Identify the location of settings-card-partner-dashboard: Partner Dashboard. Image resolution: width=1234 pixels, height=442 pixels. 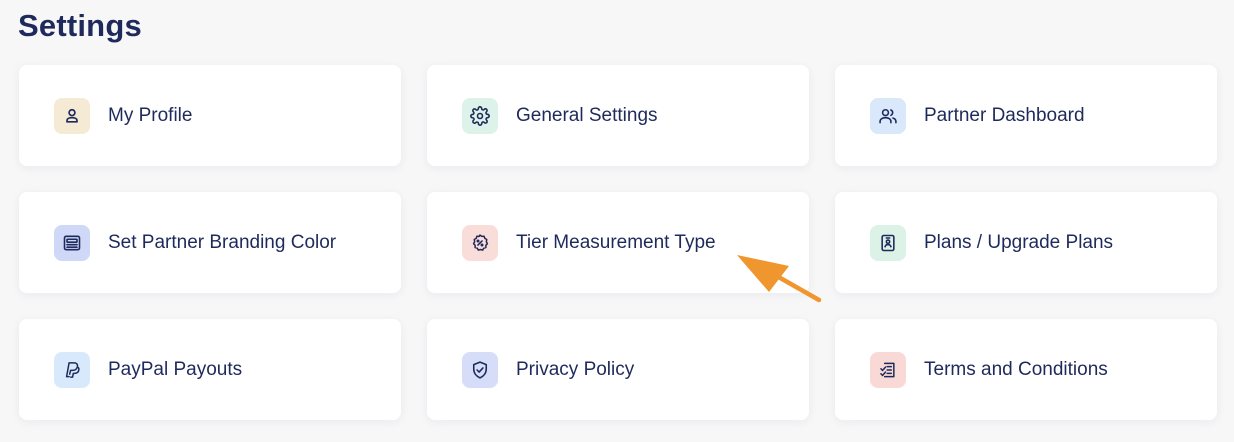
(1026, 115).